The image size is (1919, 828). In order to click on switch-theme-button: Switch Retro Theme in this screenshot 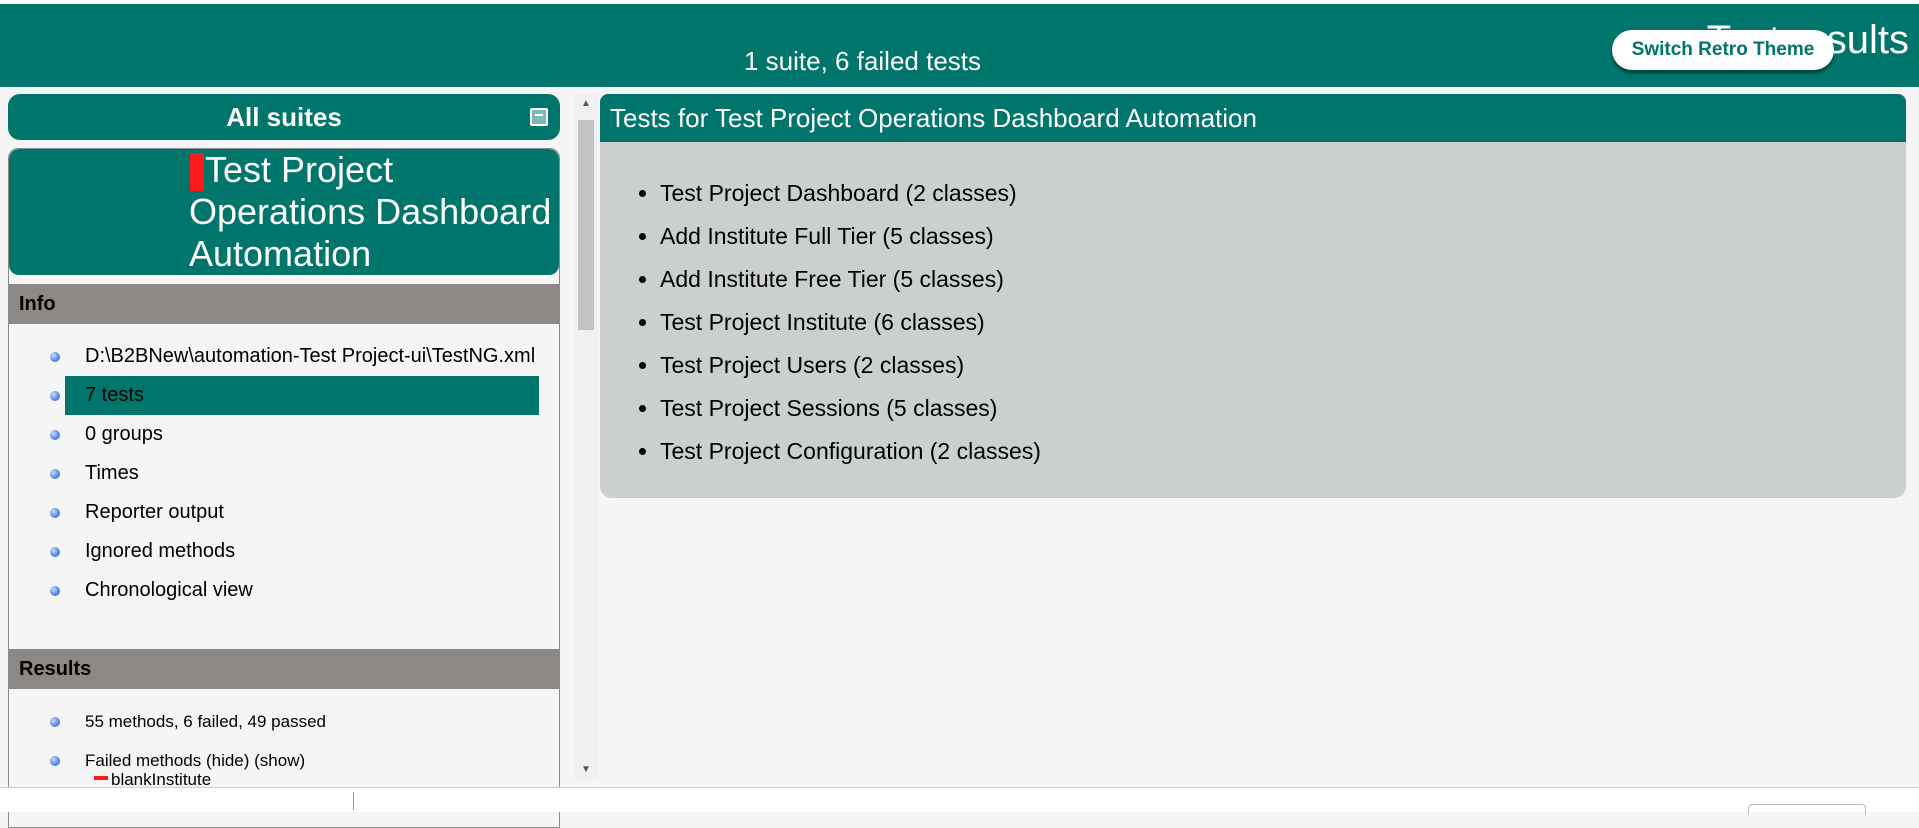, I will do `click(1723, 50)`.